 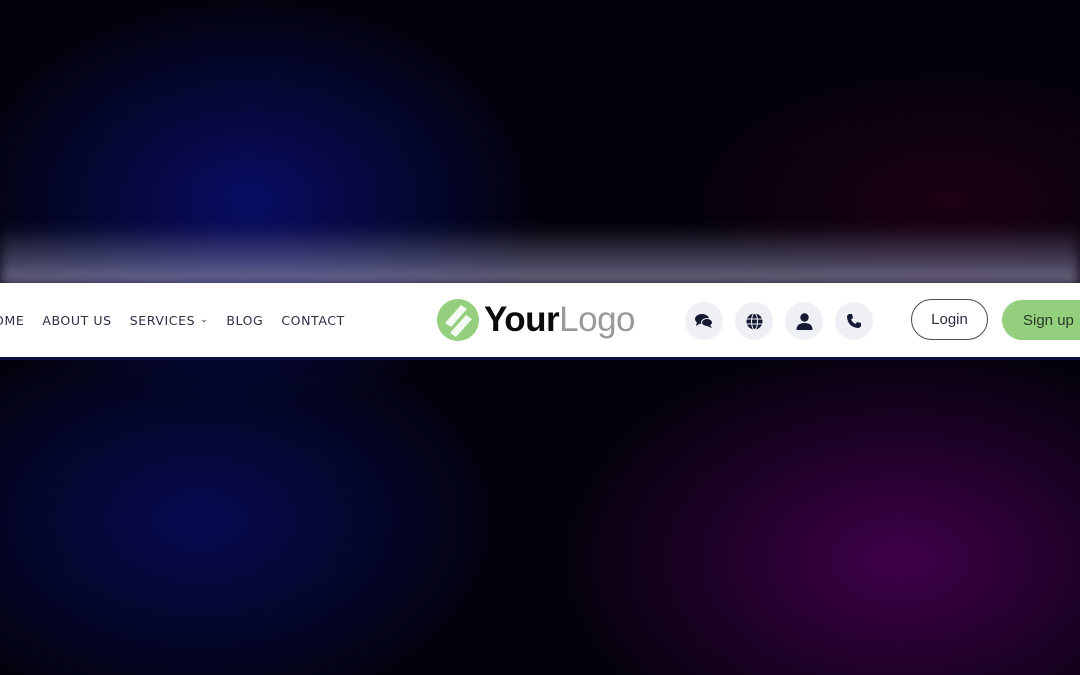 What do you see at coordinates (779, 321) in the screenshot?
I see `icon-buttons` at bounding box center [779, 321].